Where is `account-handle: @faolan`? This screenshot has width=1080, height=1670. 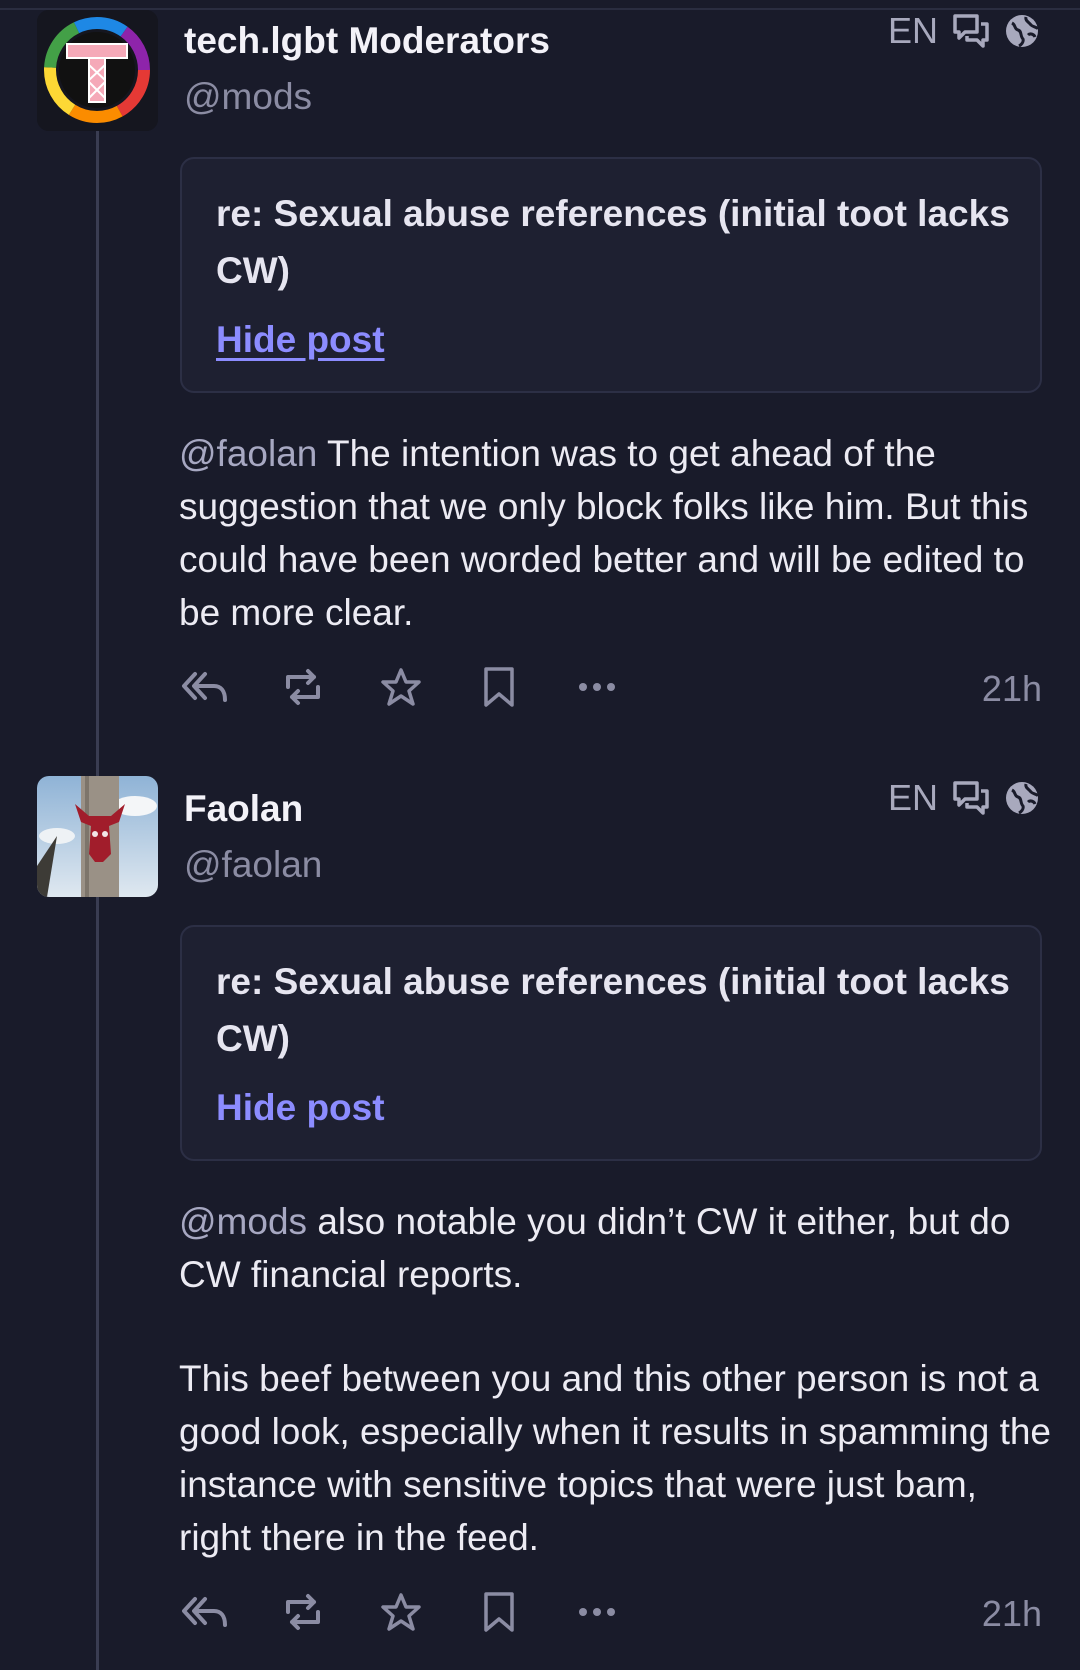
account-handle: @faolan is located at coordinates (253, 865).